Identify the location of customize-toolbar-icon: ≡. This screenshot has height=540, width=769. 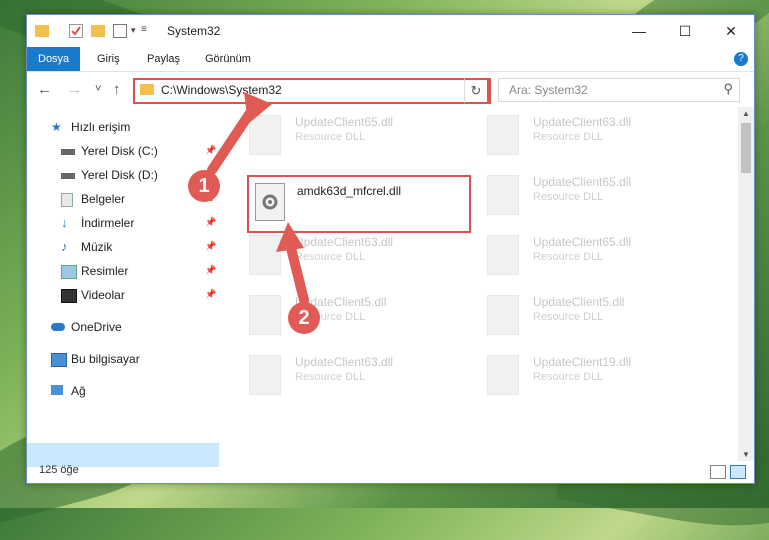
(148, 31).